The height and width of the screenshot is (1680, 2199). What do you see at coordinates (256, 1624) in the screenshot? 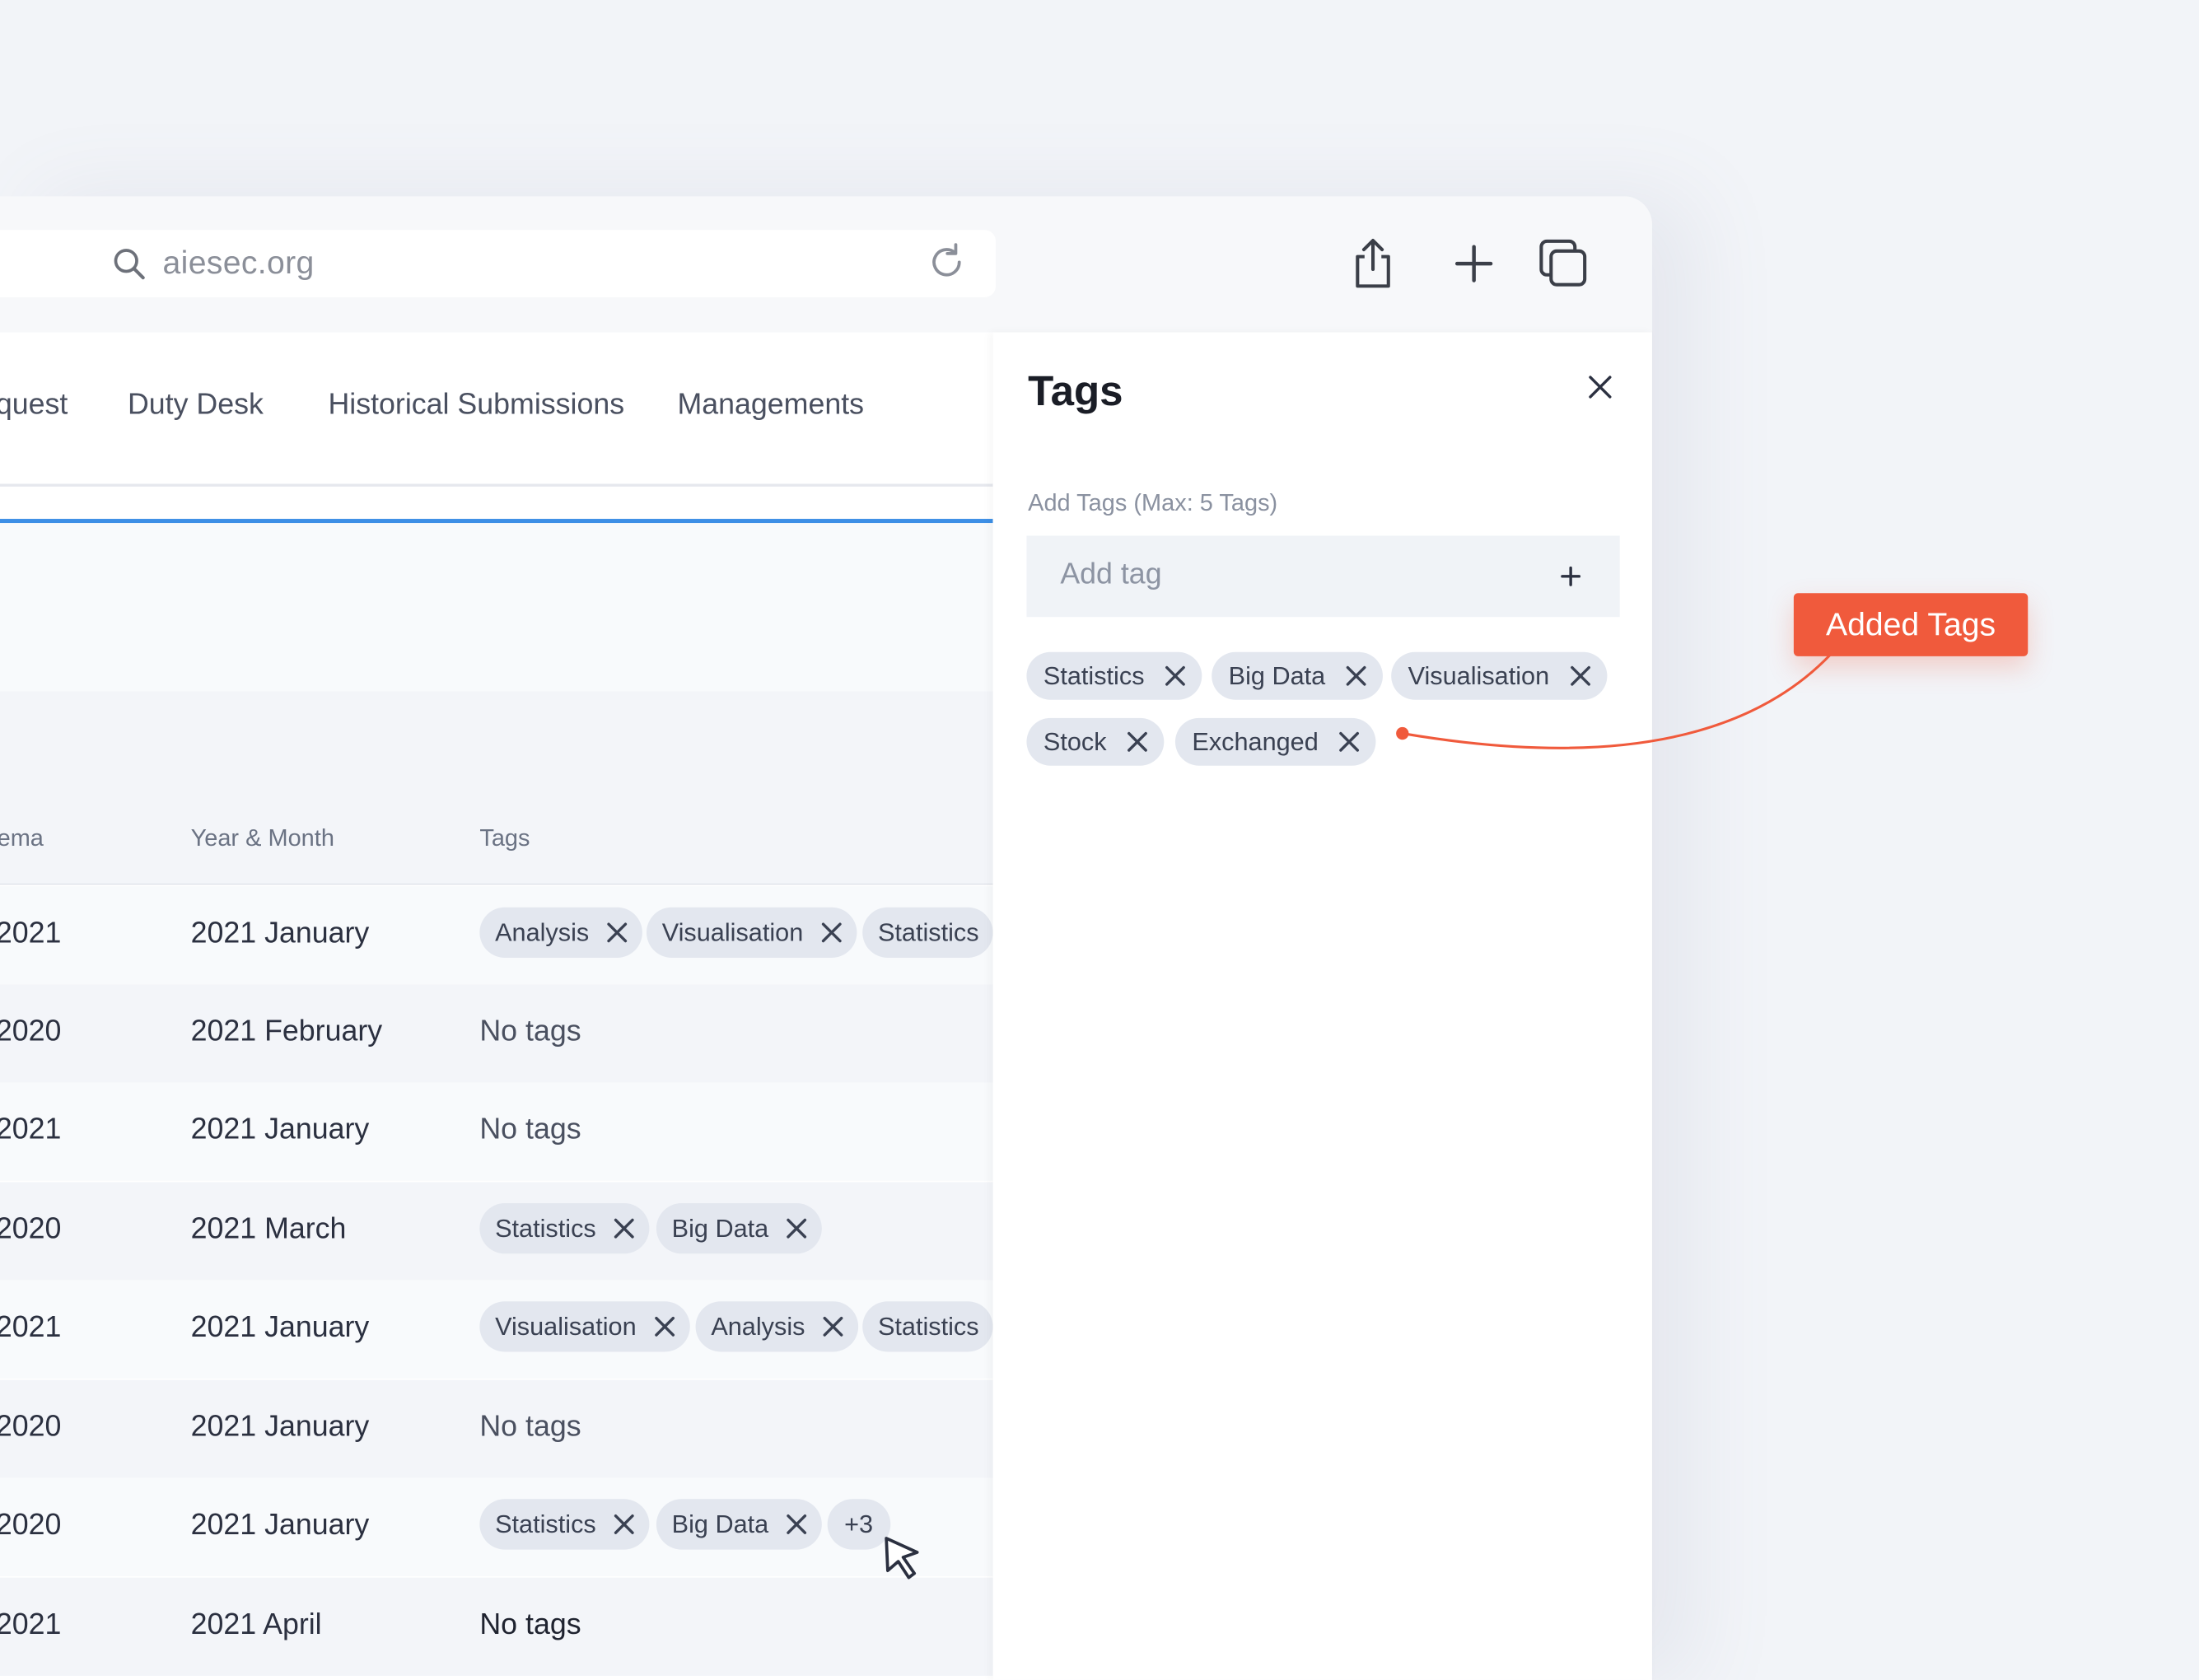
I see `row-month: 2021 April` at bounding box center [256, 1624].